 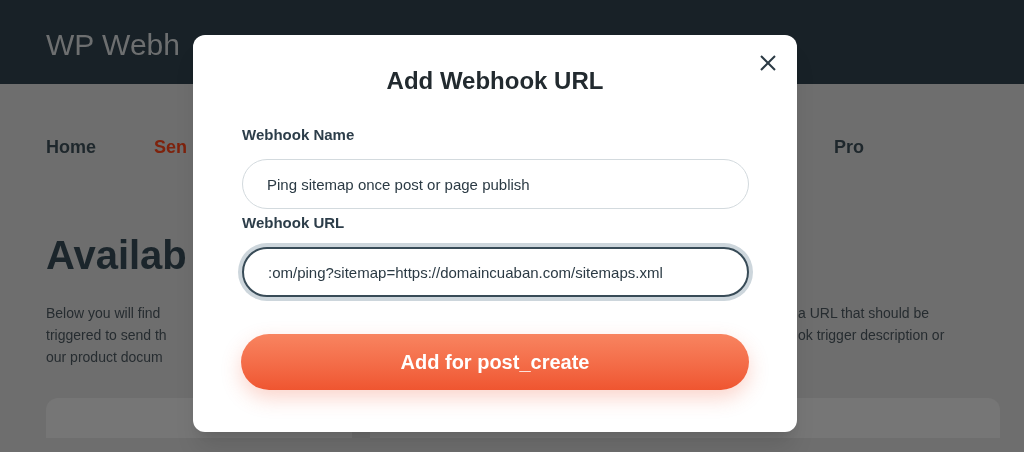 What do you see at coordinates (871, 335) in the screenshot?
I see `intro-text: ok trigger description or` at bounding box center [871, 335].